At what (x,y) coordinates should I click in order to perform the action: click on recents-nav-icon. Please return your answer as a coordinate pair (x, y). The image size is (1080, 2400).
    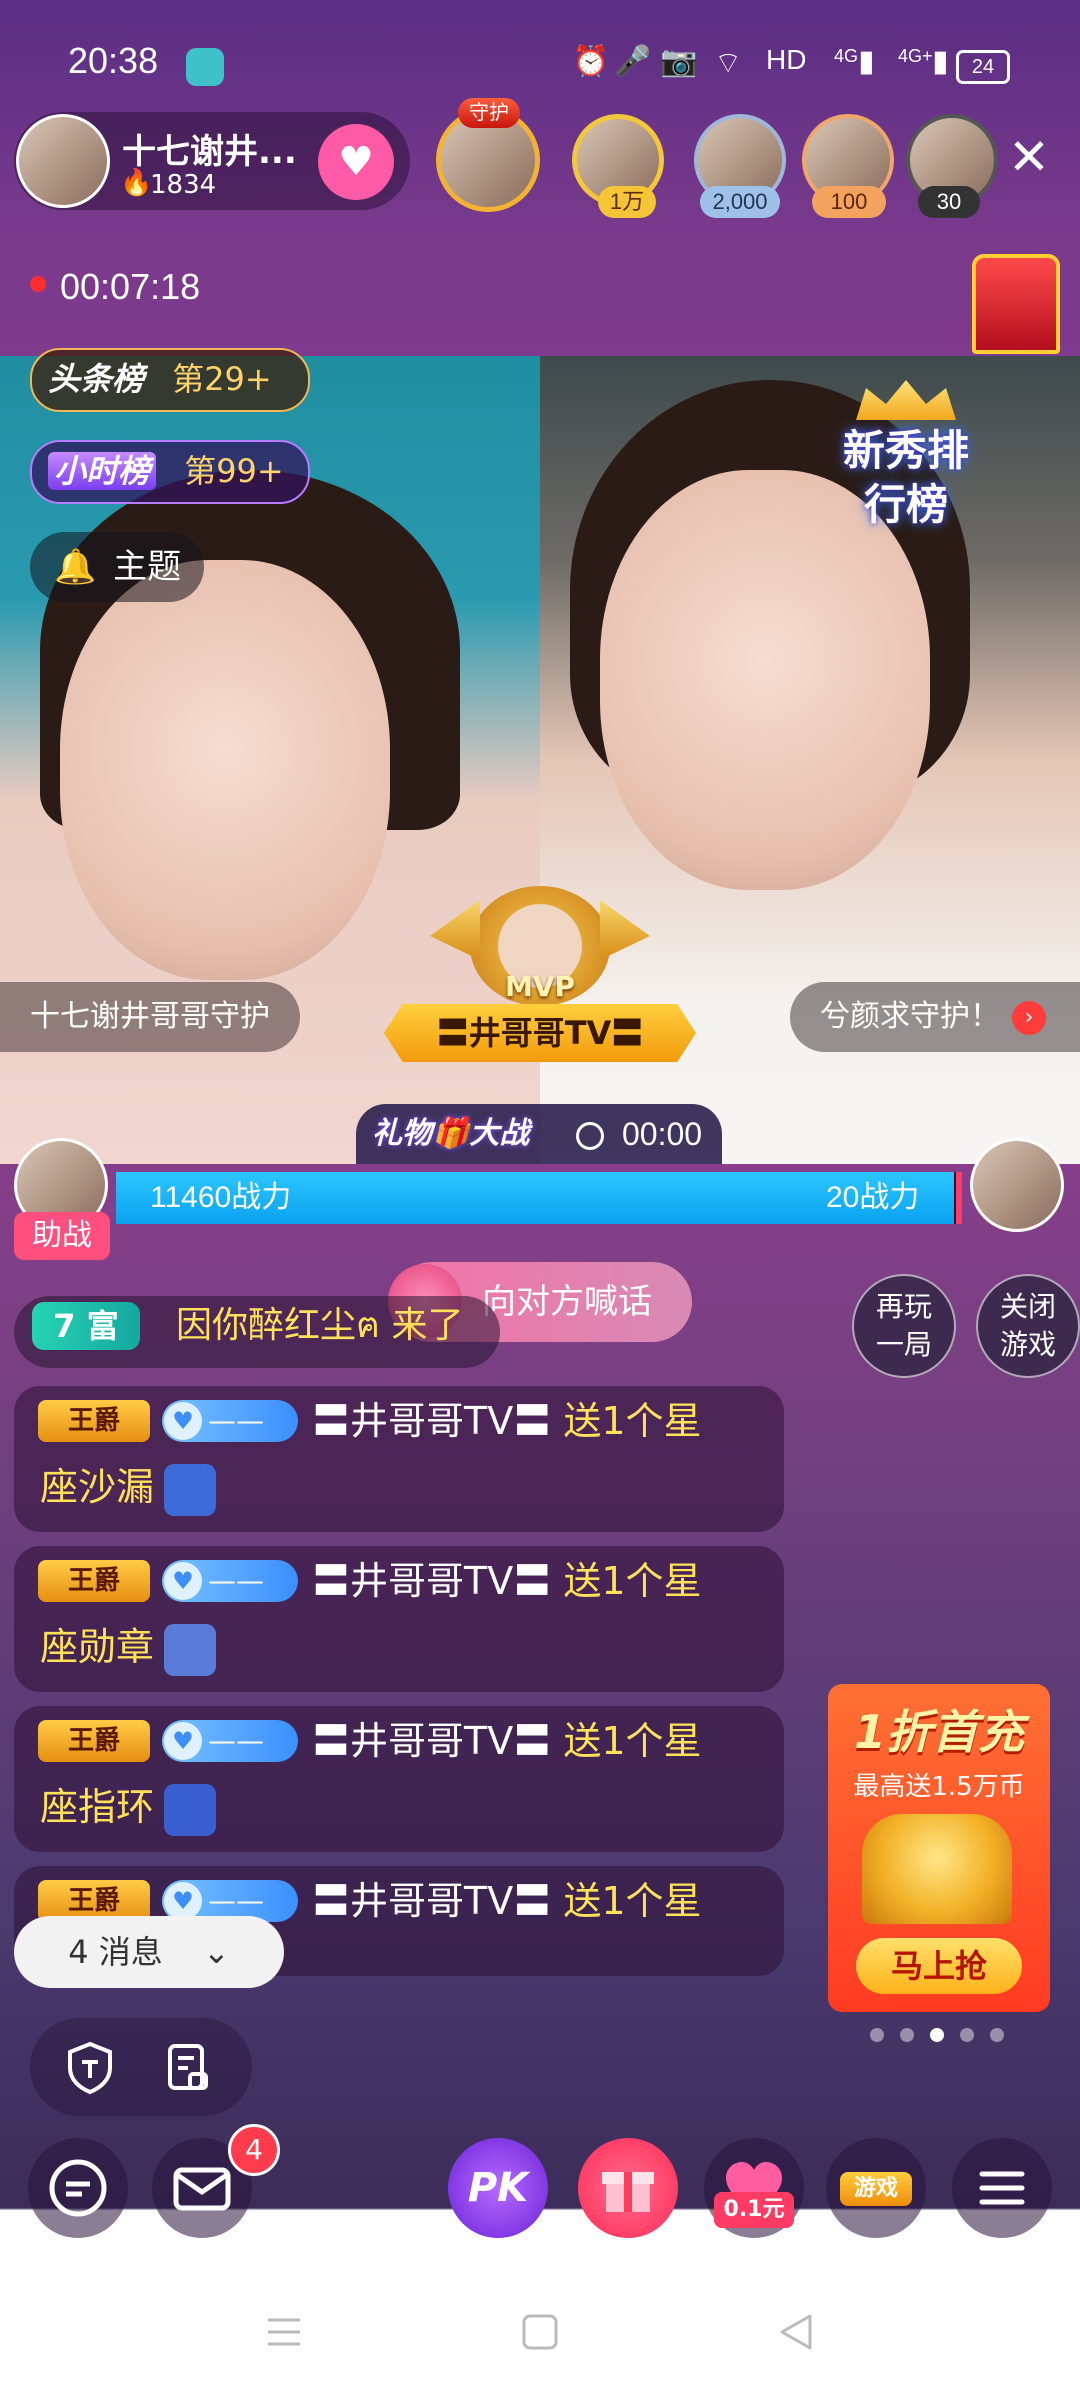
    Looking at the image, I should click on (284, 2332).